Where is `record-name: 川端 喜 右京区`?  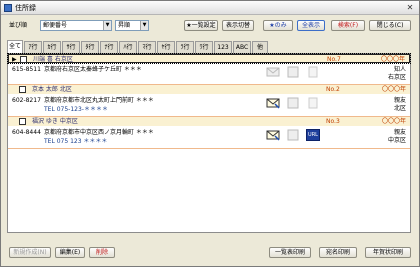 record-name: 川端 喜 右京区 is located at coordinates (53, 59).